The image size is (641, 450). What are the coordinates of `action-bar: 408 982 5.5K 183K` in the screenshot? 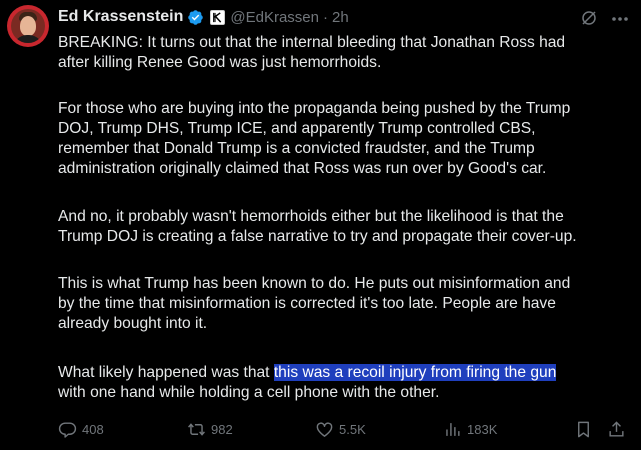 It's located at (320, 432).